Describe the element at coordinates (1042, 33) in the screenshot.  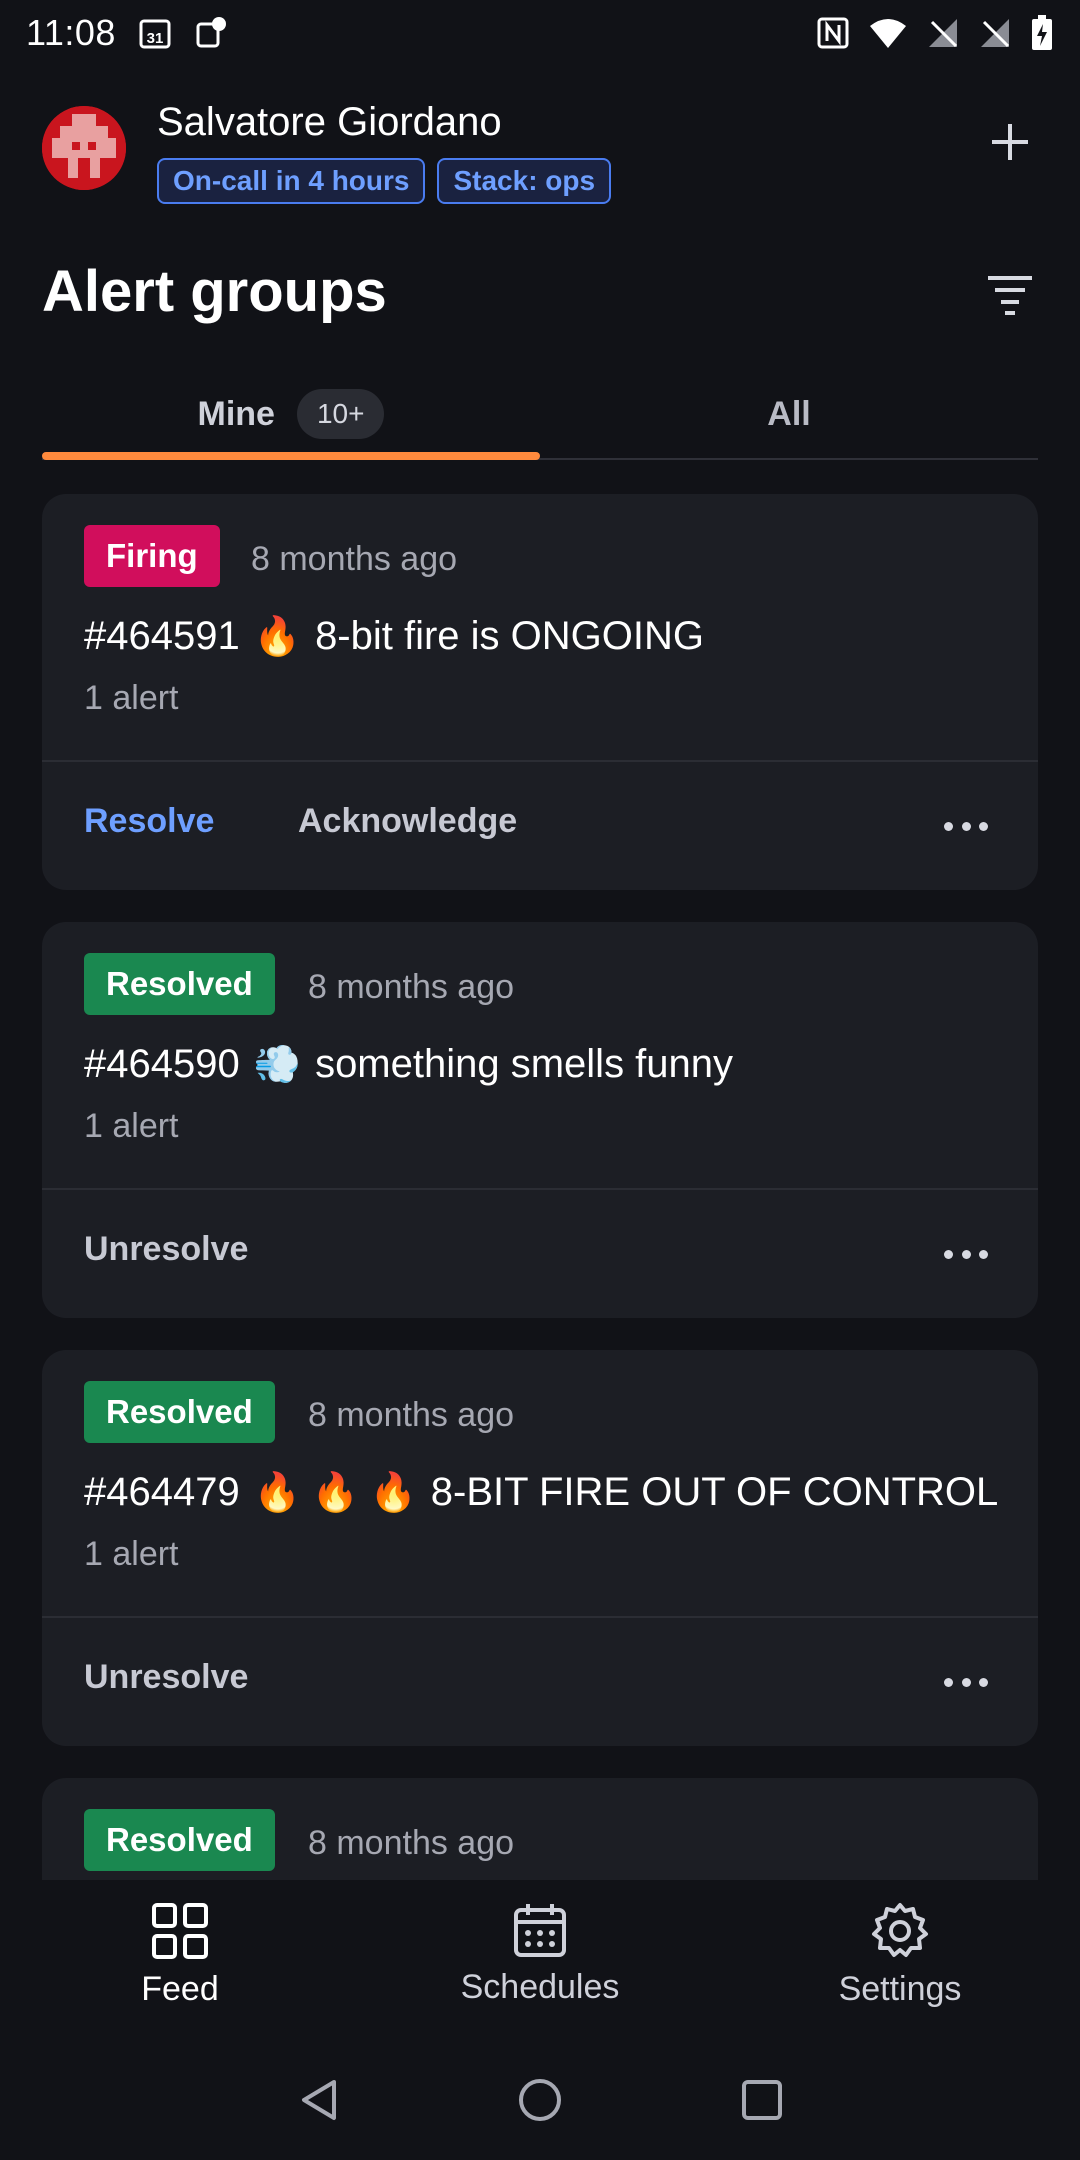
I see `battery-charging-icon` at that location.